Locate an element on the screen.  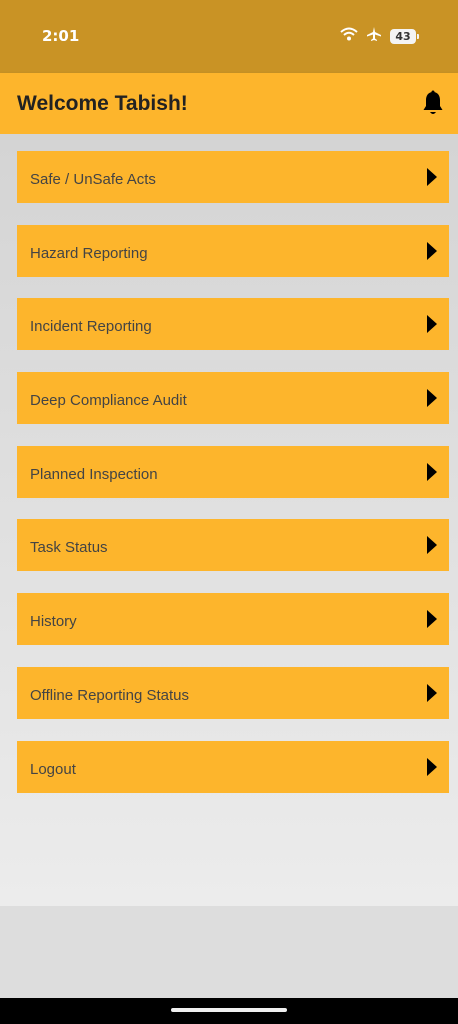
menu-item-safe-unsafe-acts: Safe / UnSafe Acts is located at coordinates (233, 177).